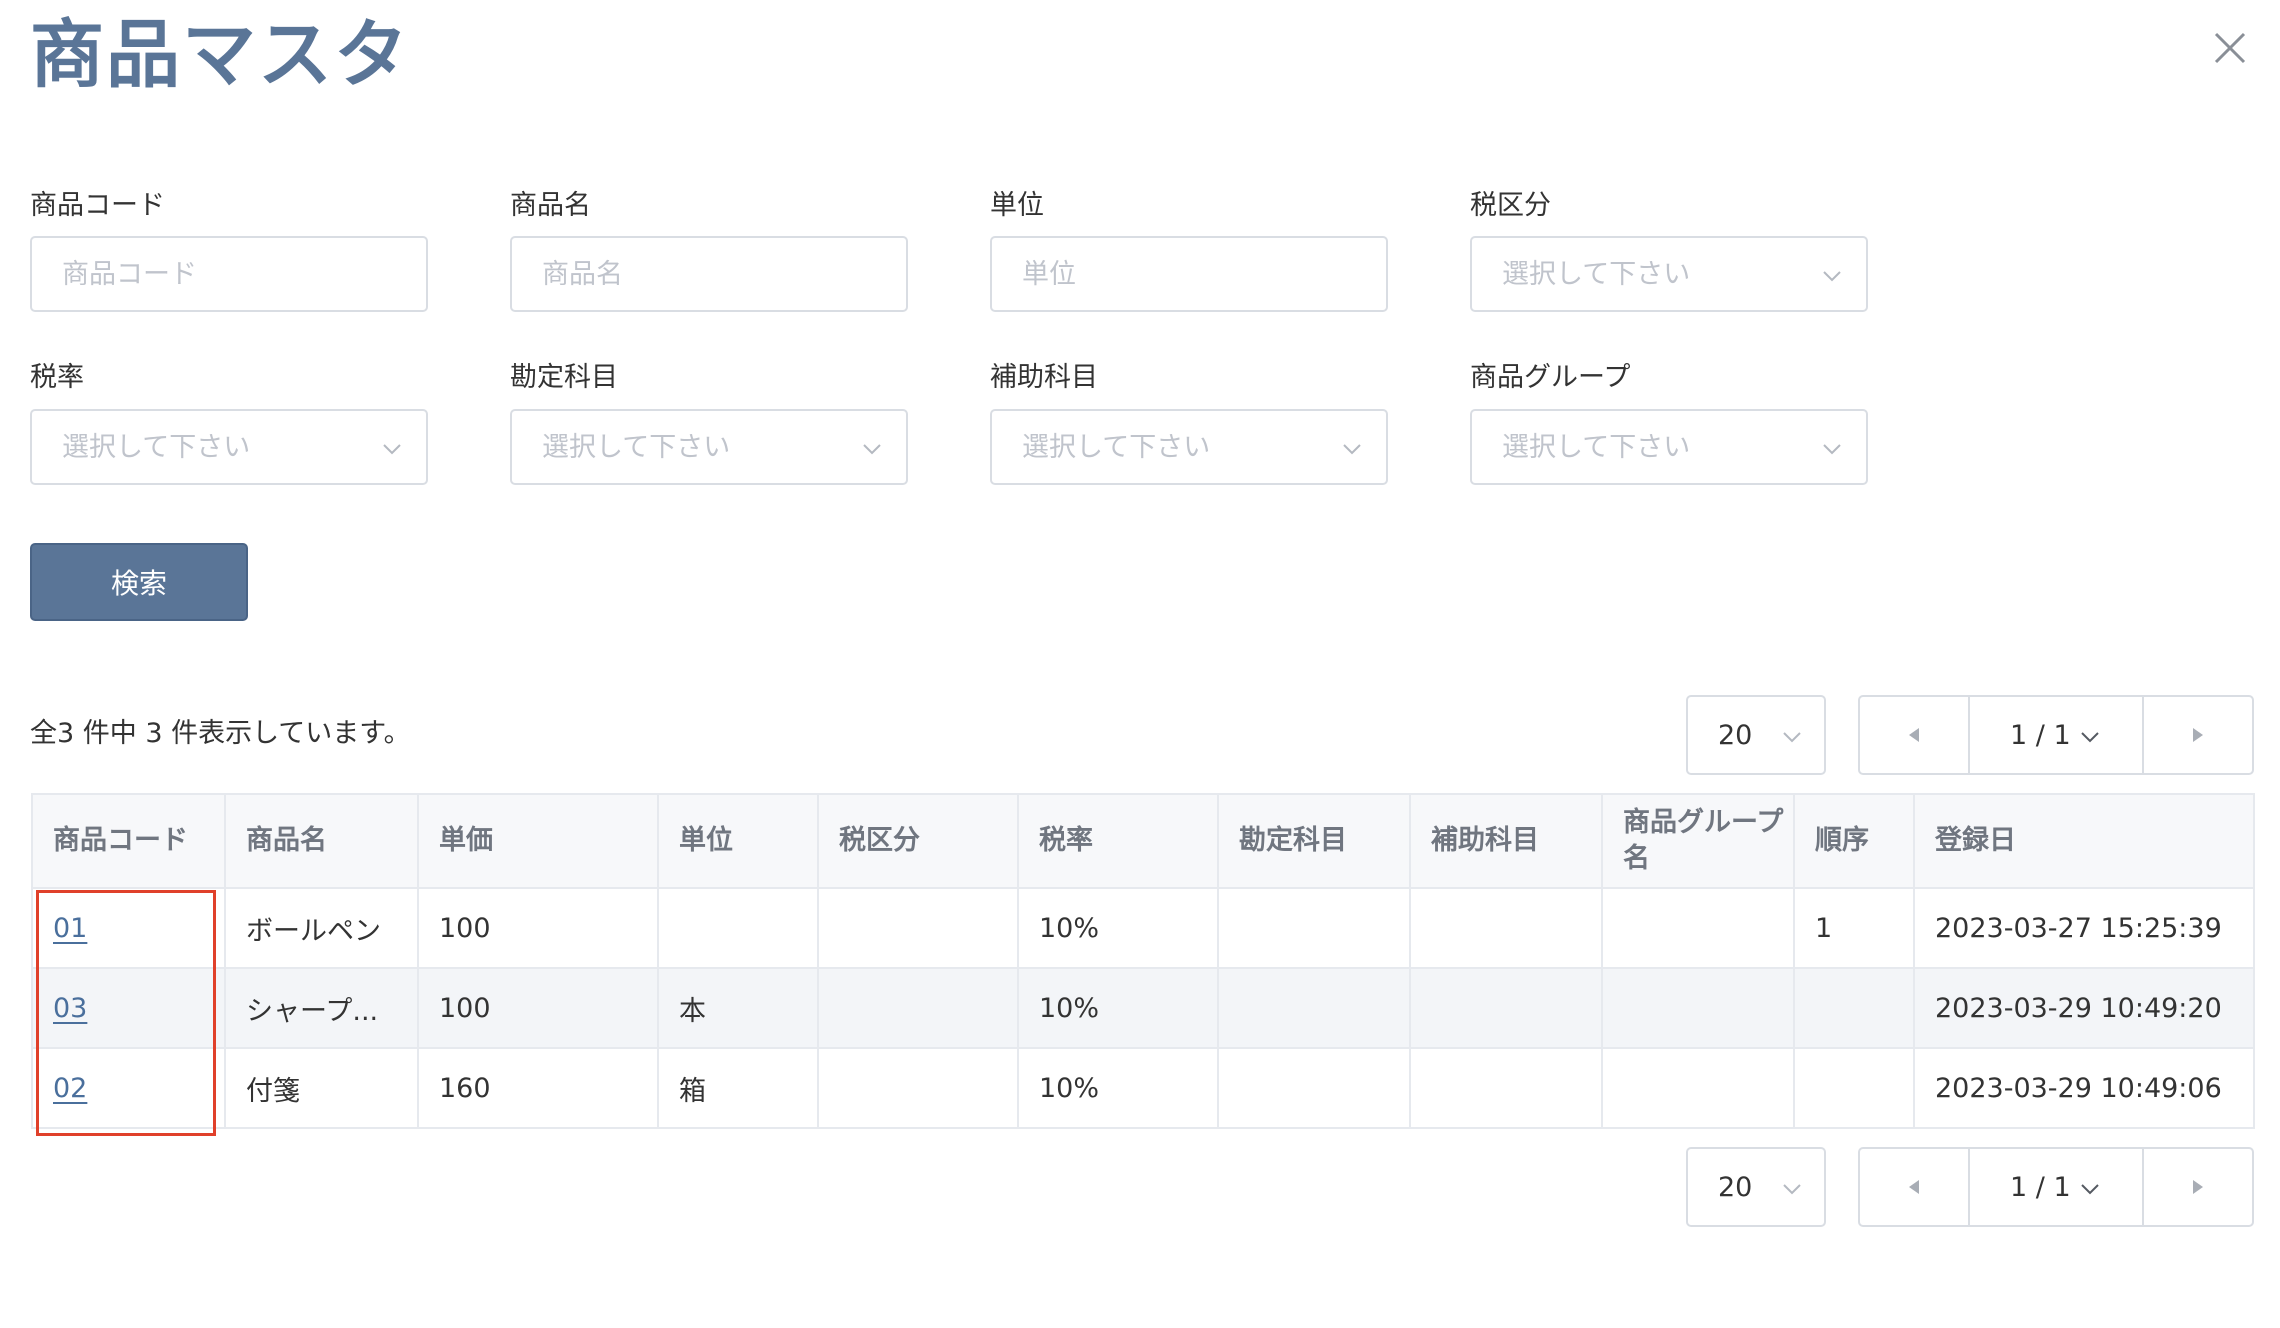  I want to click on product-code-link: 01, so click(70, 928).